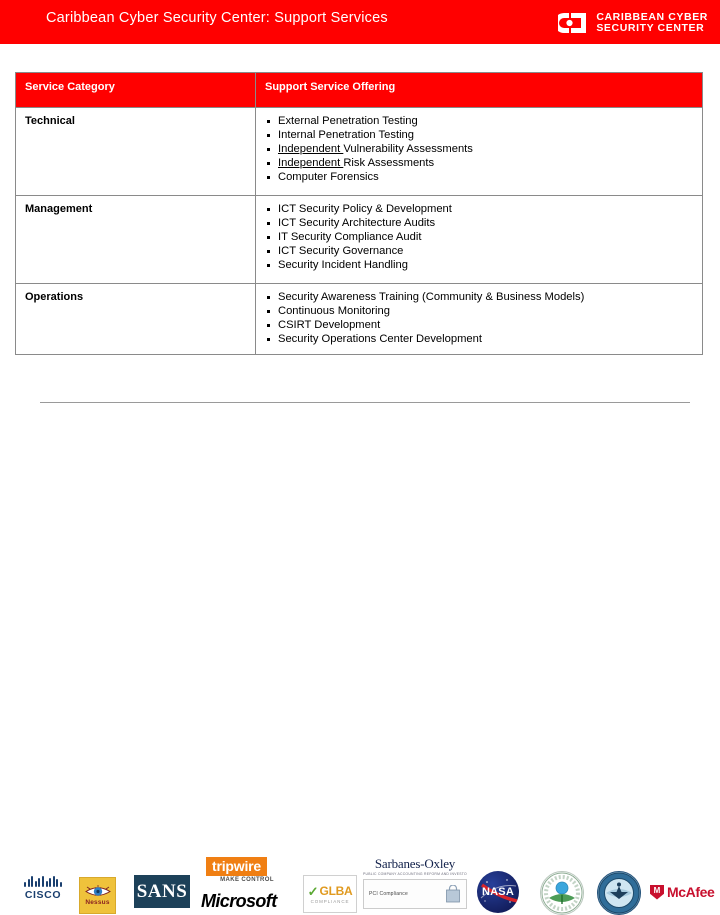 The image size is (720, 915). What do you see at coordinates (135, 90) in the screenshot?
I see `column-header-service-category: Service Category` at bounding box center [135, 90].